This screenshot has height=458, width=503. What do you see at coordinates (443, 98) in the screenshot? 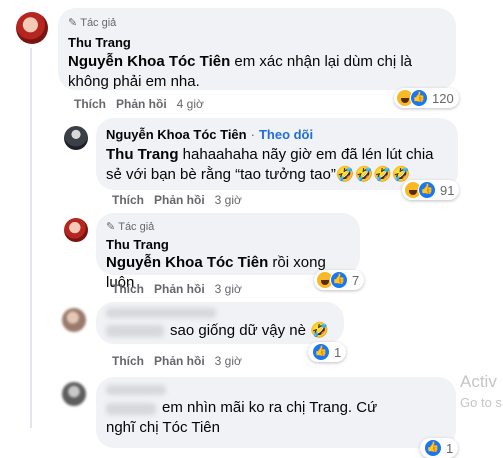
I see `reaction-count: 120` at bounding box center [443, 98].